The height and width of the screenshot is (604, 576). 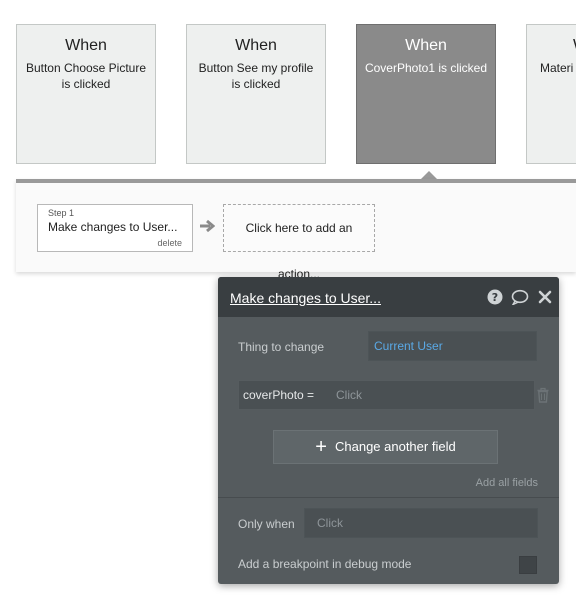 I want to click on event-when-label: W, so click(x=551, y=46).